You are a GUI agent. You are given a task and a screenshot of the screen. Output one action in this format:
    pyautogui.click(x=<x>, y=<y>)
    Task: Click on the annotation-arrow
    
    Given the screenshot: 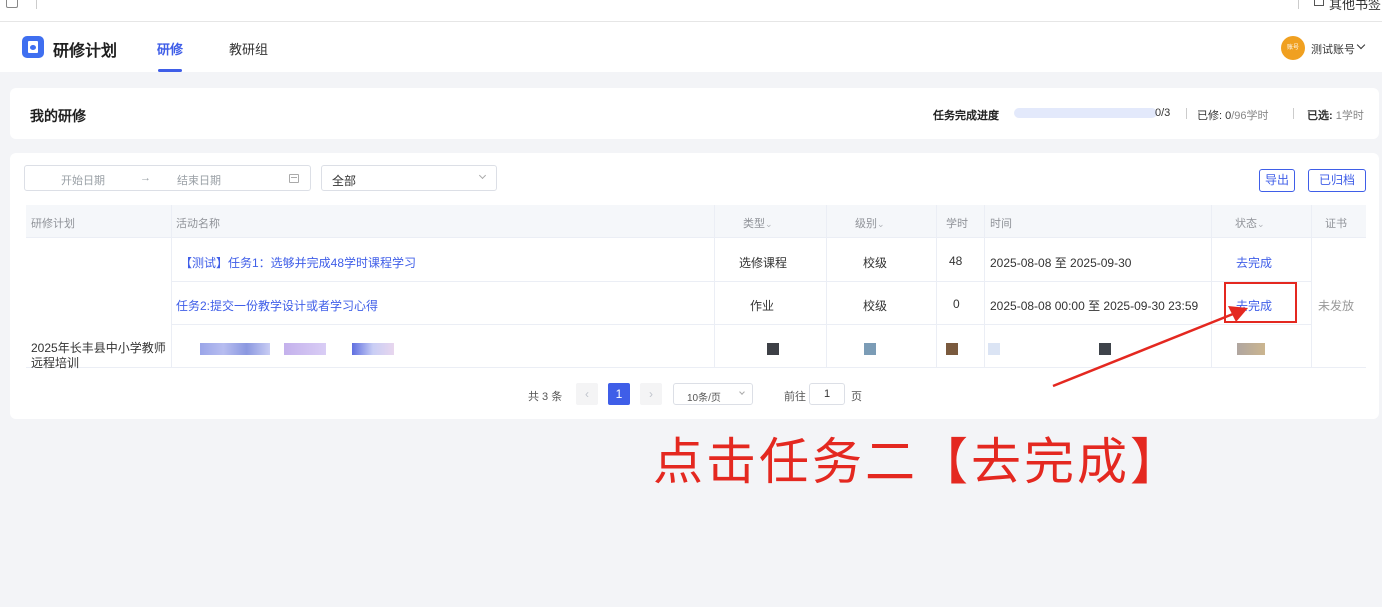 What is the action you would take?
    pyautogui.click(x=1150, y=347)
    